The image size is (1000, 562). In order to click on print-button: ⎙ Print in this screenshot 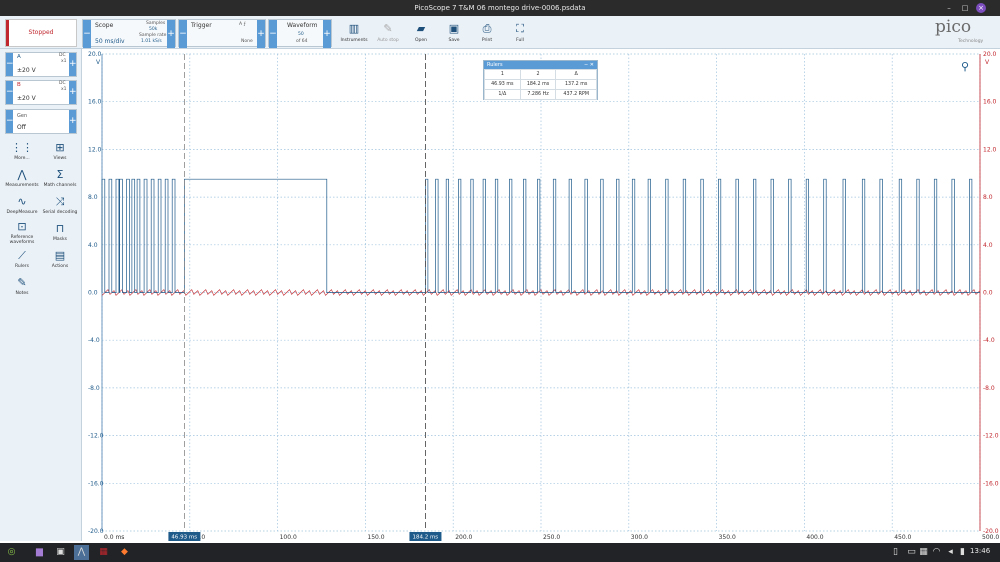, I will do `click(487, 33)`.